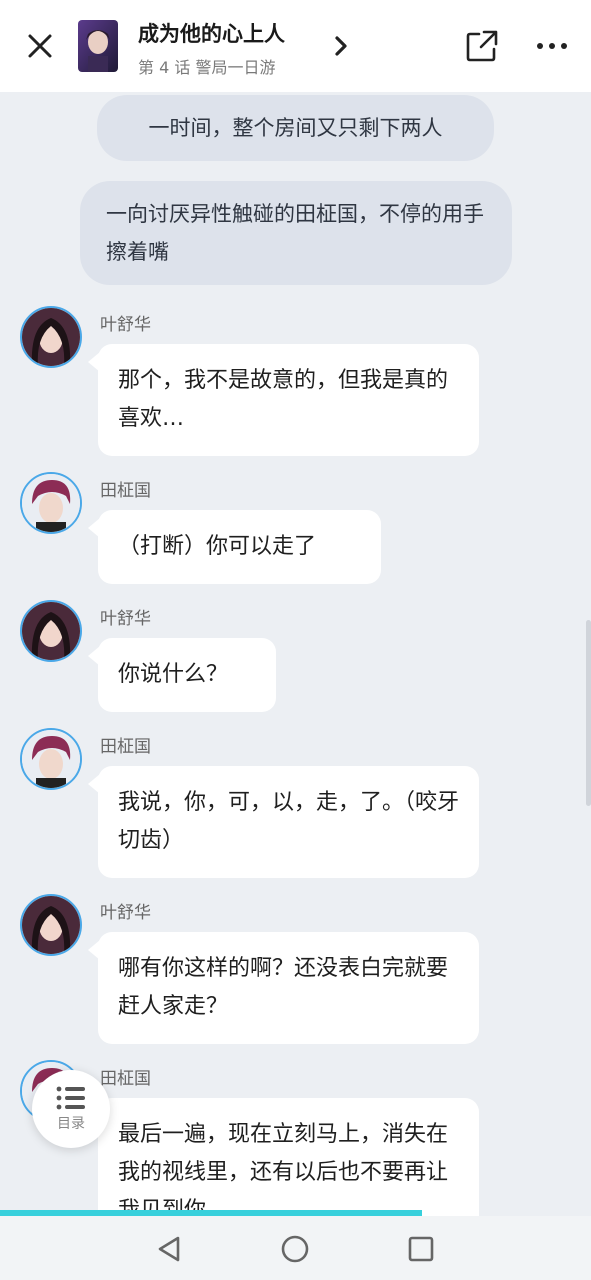 The image size is (591, 1280). I want to click on story-title: 成为他的心上人, so click(211, 33).